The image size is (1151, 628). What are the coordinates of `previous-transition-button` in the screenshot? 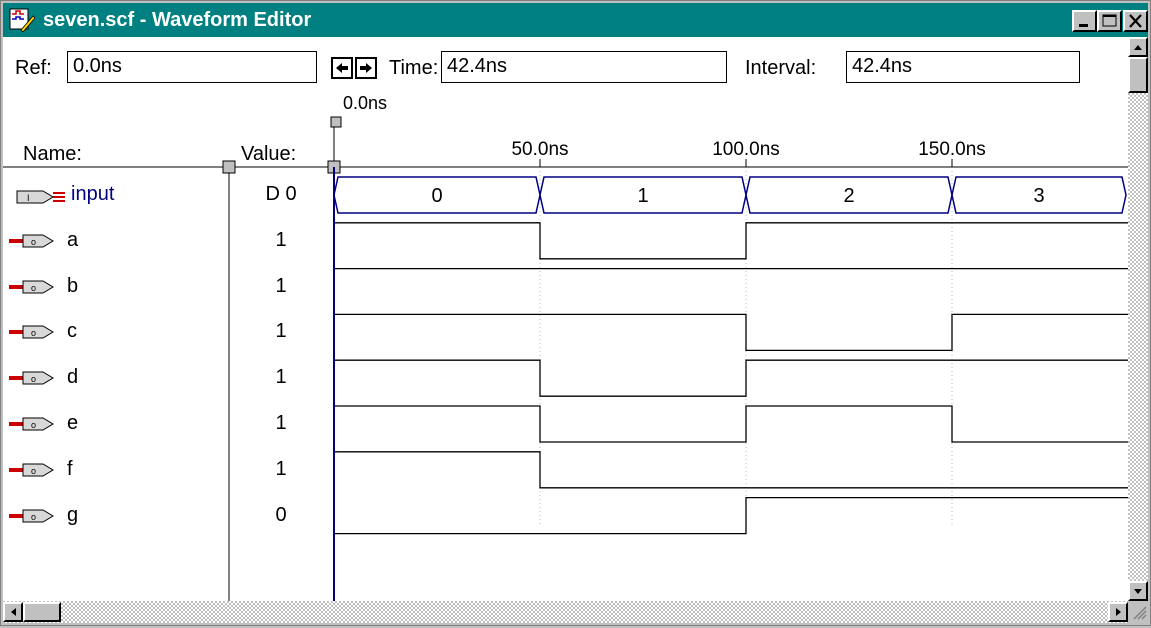 It's located at (342, 68).